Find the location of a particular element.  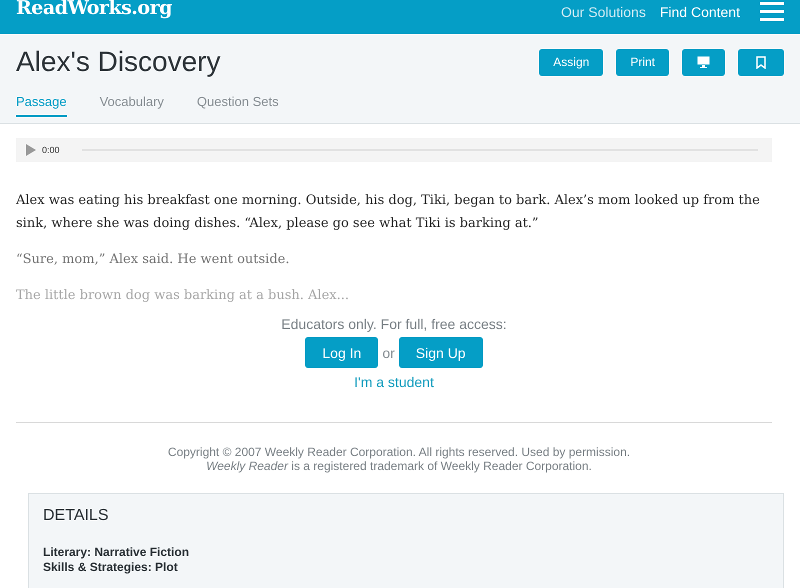

login-button: Log In is located at coordinates (341, 352).